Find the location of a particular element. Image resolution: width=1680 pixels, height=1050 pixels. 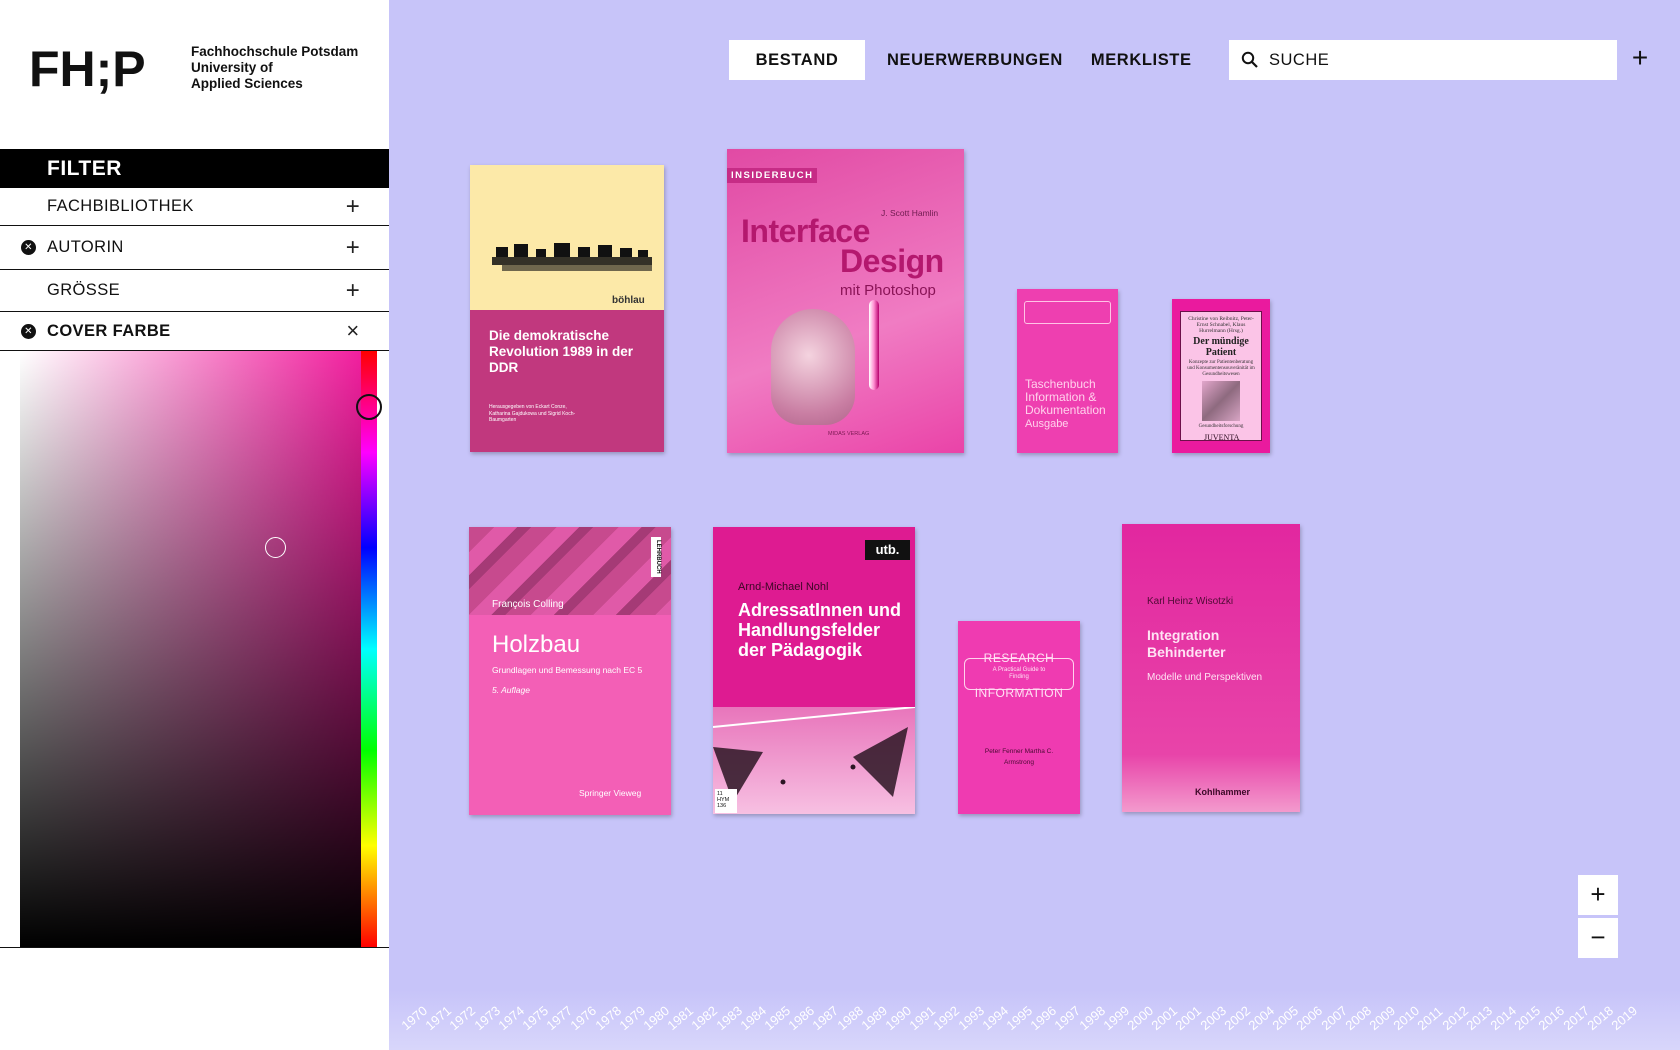

zoom-in-button: + is located at coordinates (1598, 895).